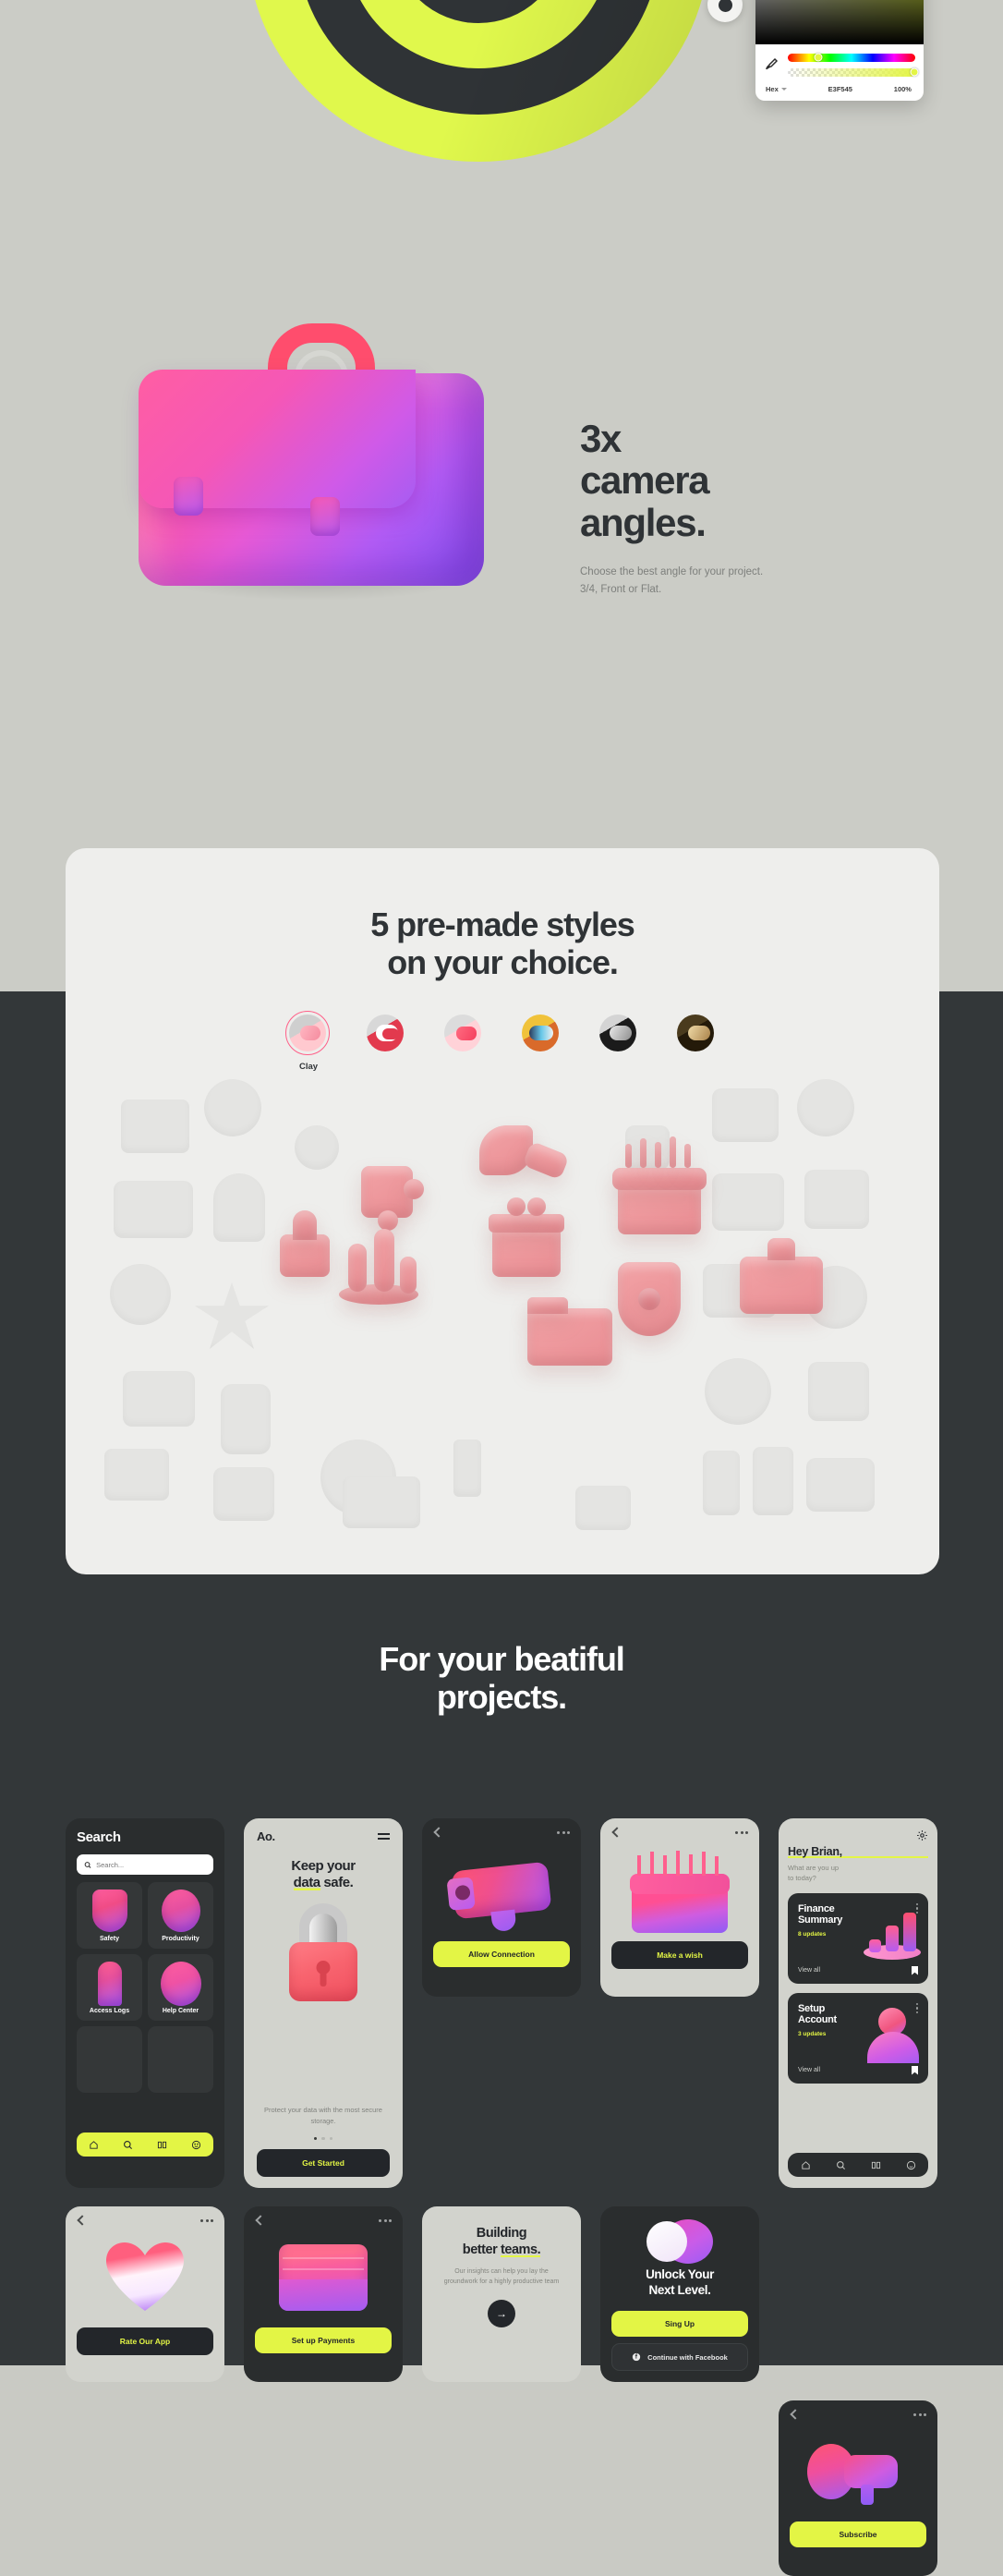 Image resolution: width=1003 pixels, height=2576 pixels. I want to click on style-swatch-soft-pink, so click(464, 1043).